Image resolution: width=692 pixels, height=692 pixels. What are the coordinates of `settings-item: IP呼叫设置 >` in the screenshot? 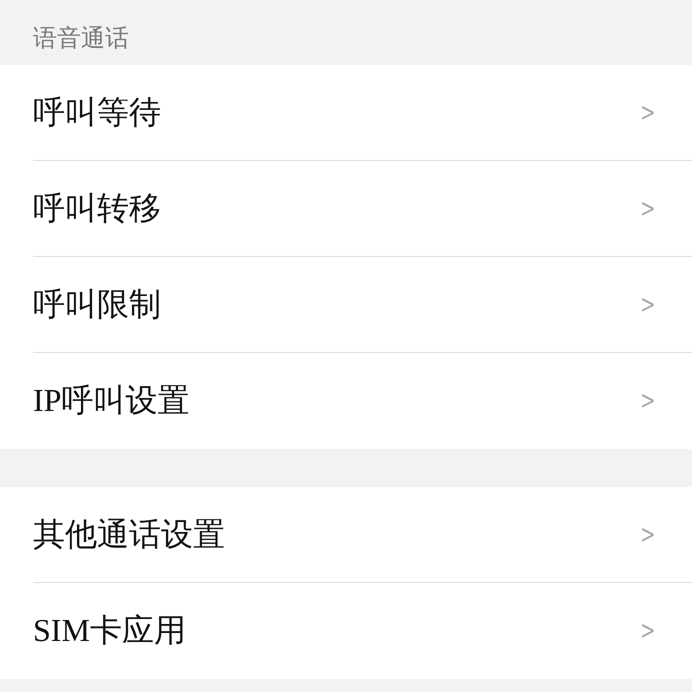 It's located at (362, 401).